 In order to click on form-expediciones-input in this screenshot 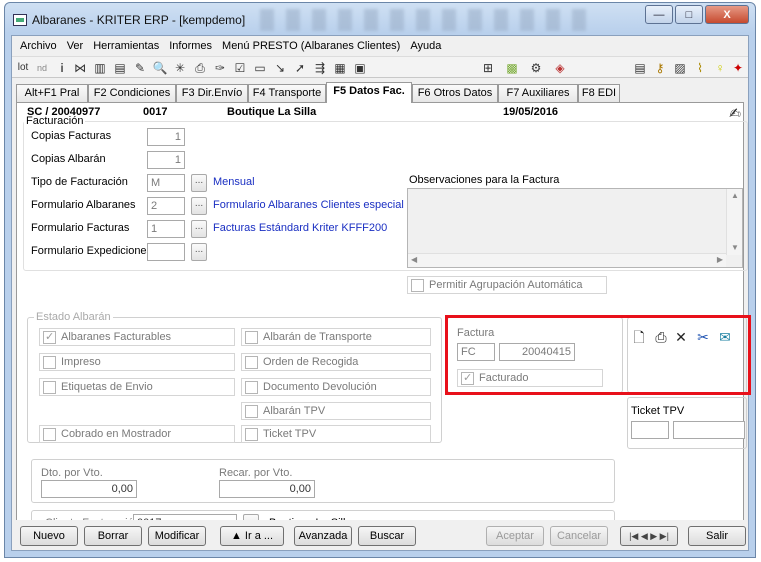, I will do `click(166, 252)`.